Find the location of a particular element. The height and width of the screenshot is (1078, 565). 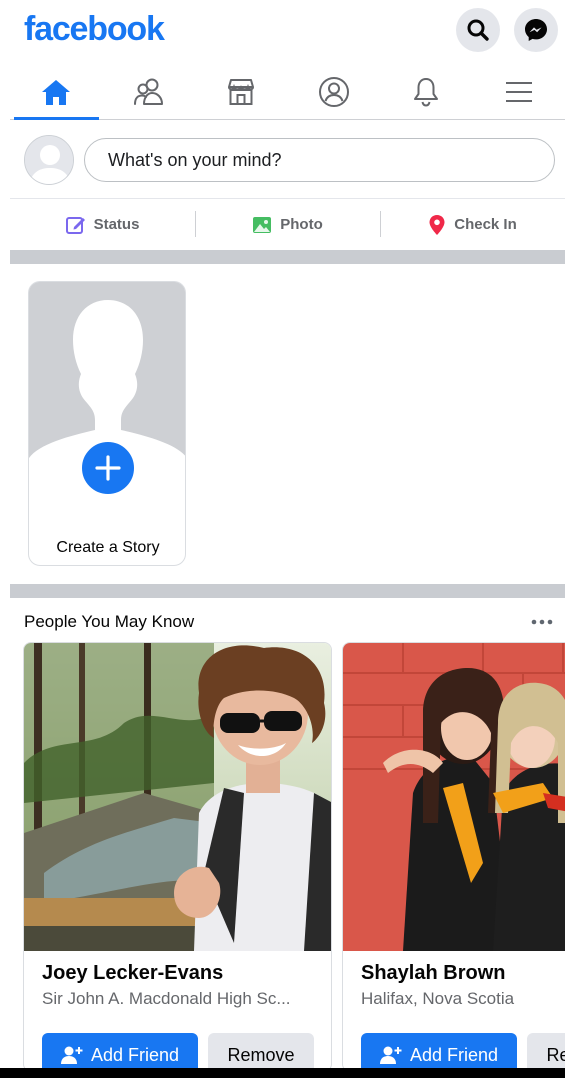

photo-label: Photo is located at coordinates (301, 224).